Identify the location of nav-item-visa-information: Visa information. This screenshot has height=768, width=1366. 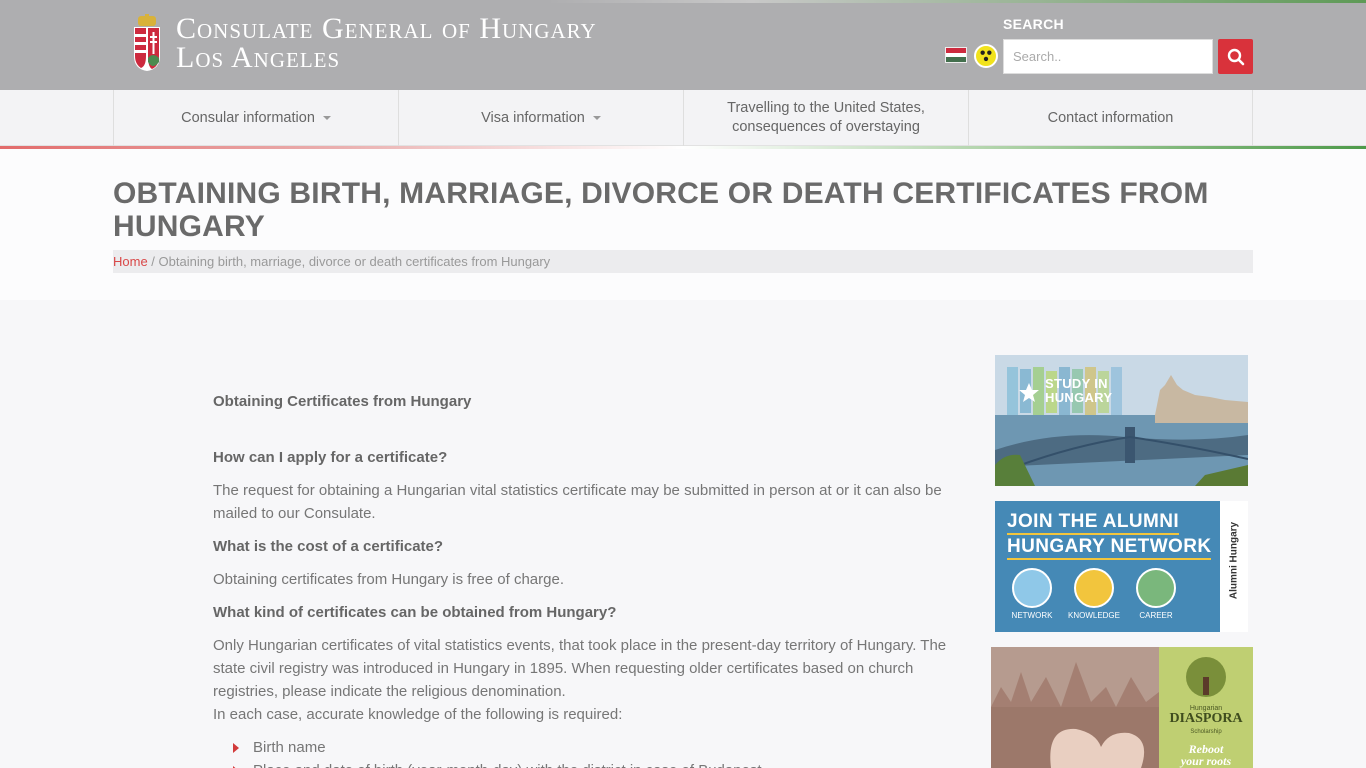
(540, 118).